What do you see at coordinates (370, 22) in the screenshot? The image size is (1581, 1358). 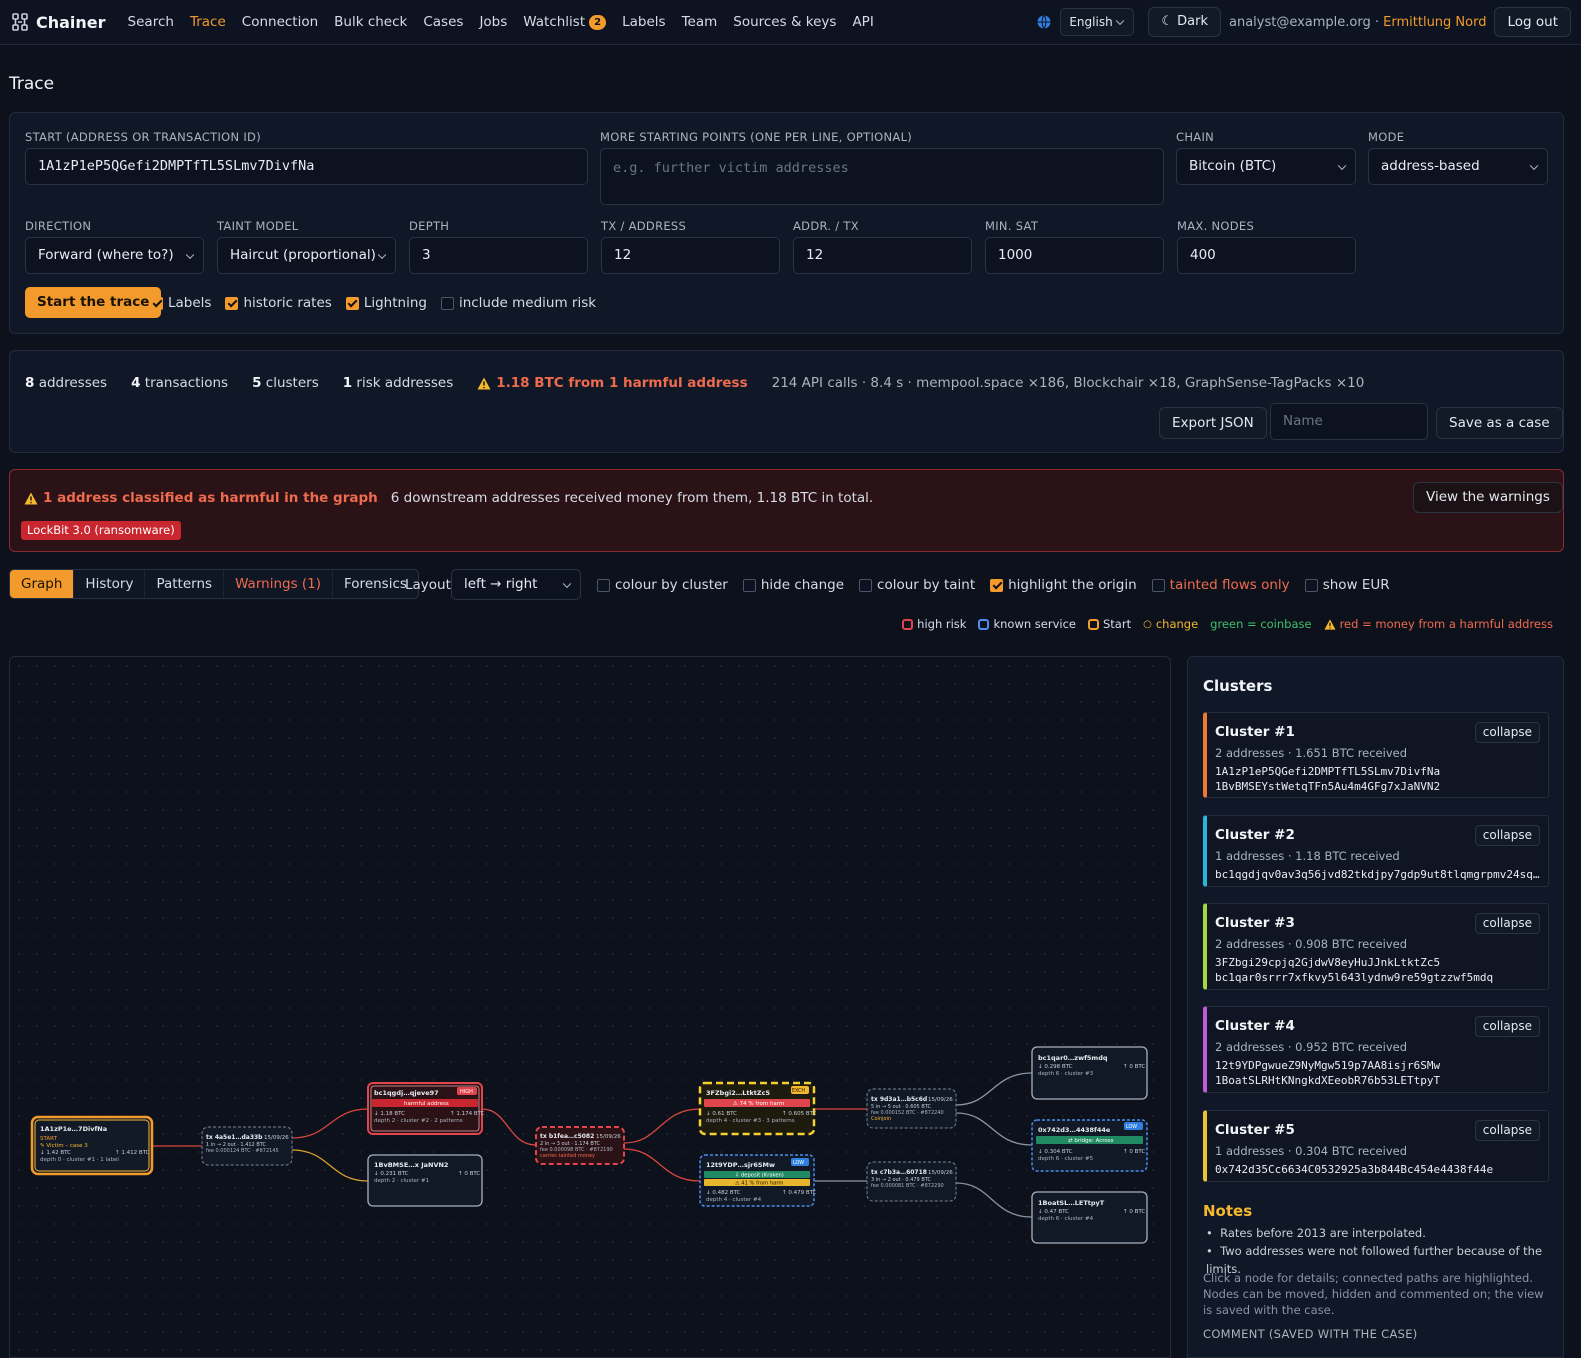 I see `nav-bulk-check: Bulk check` at bounding box center [370, 22].